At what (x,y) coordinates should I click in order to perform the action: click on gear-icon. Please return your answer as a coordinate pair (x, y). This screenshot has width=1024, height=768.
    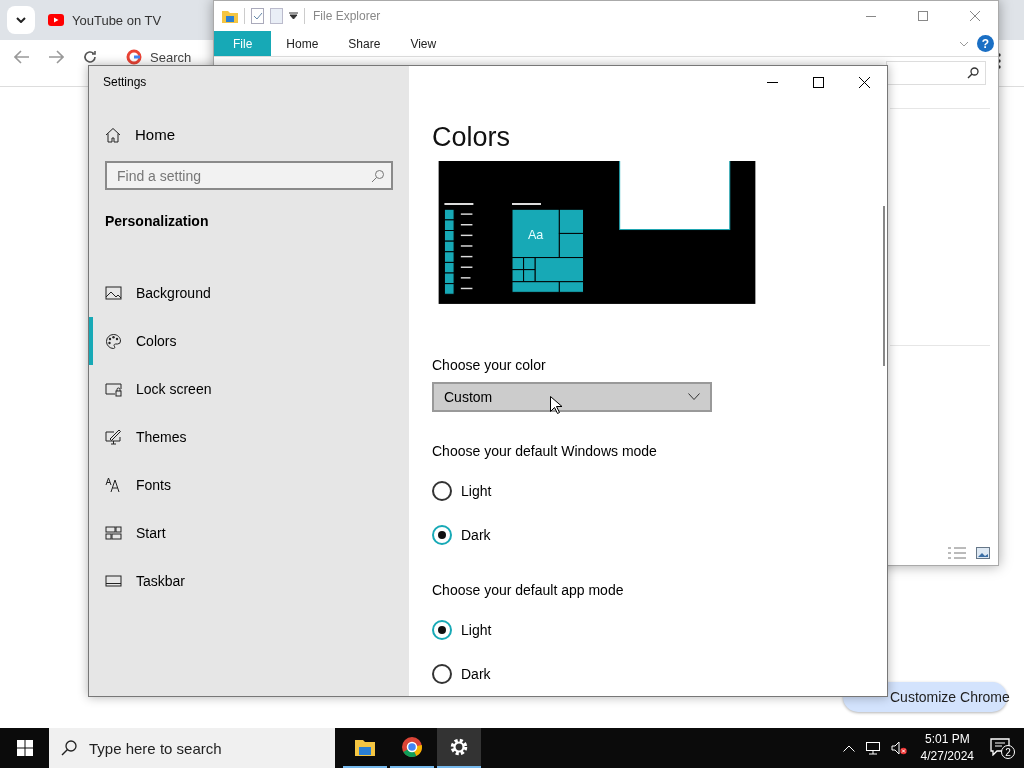
    Looking at the image, I should click on (459, 747).